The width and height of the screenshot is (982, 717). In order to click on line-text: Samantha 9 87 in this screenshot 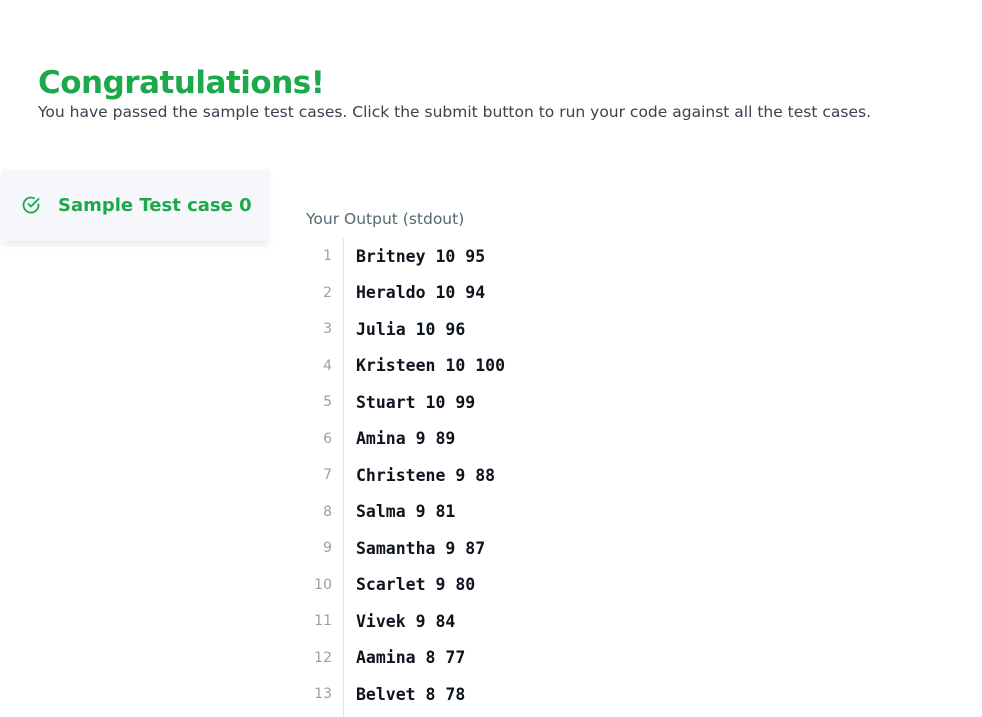, I will do `click(421, 548)`.